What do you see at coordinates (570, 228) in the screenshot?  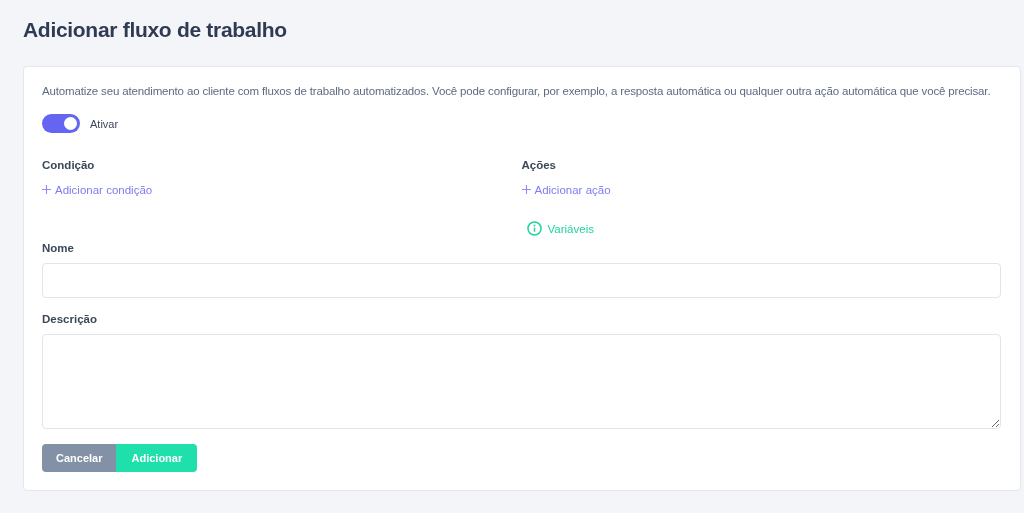 I see `variables-link: Variáveis` at bounding box center [570, 228].